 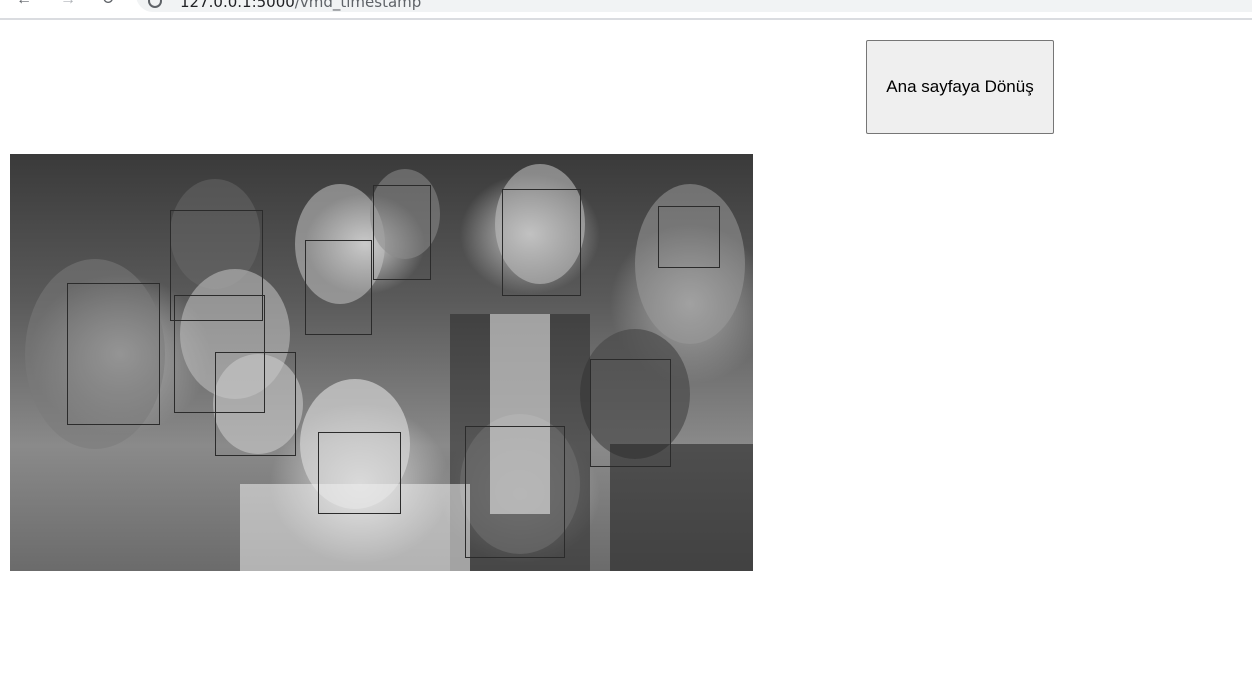 What do you see at coordinates (694, 6) in the screenshot?
I see `address-bar: 127.0.0.1:5000/vmd_timestamp` at bounding box center [694, 6].